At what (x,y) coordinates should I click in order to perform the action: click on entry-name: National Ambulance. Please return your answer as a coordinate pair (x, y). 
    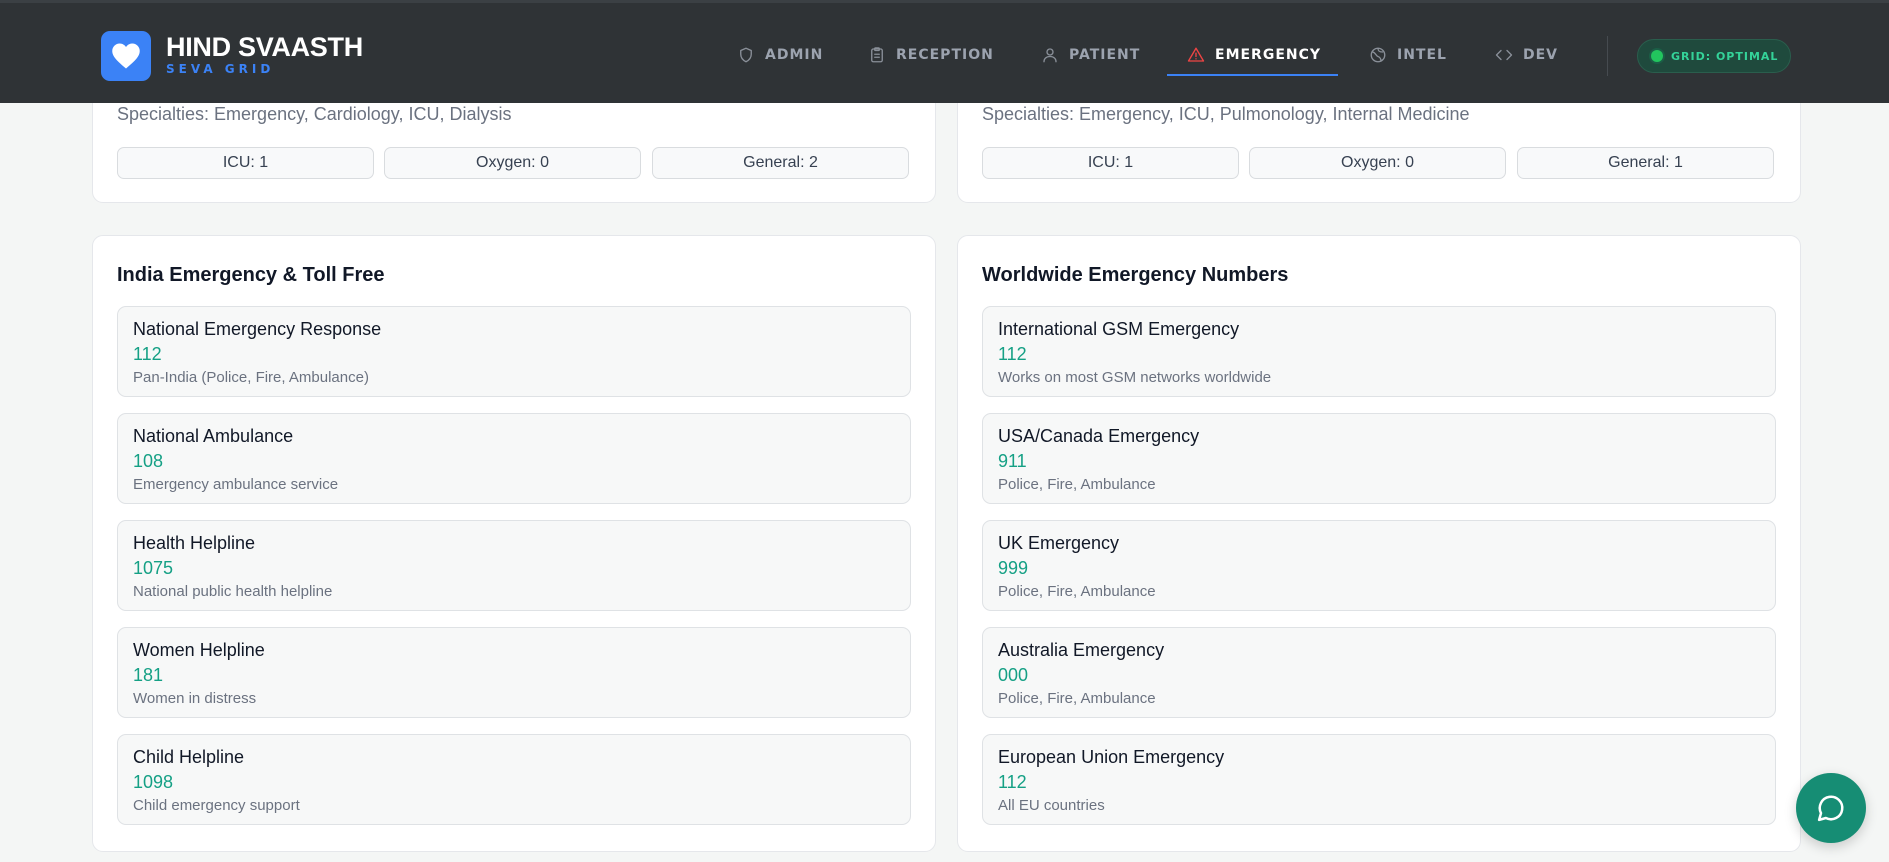
    Looking at the image, I should click on (213, 436).